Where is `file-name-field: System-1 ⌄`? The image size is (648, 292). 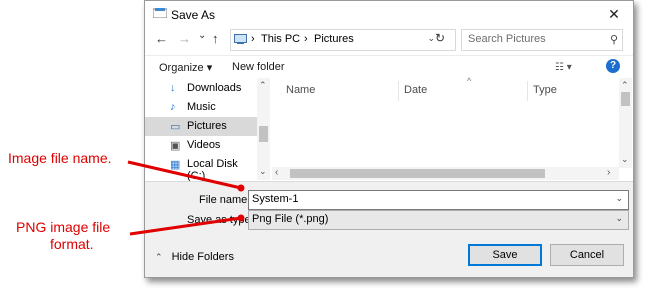
file-name-field: System-1 ⌄ is located at coordinates (438, 200).